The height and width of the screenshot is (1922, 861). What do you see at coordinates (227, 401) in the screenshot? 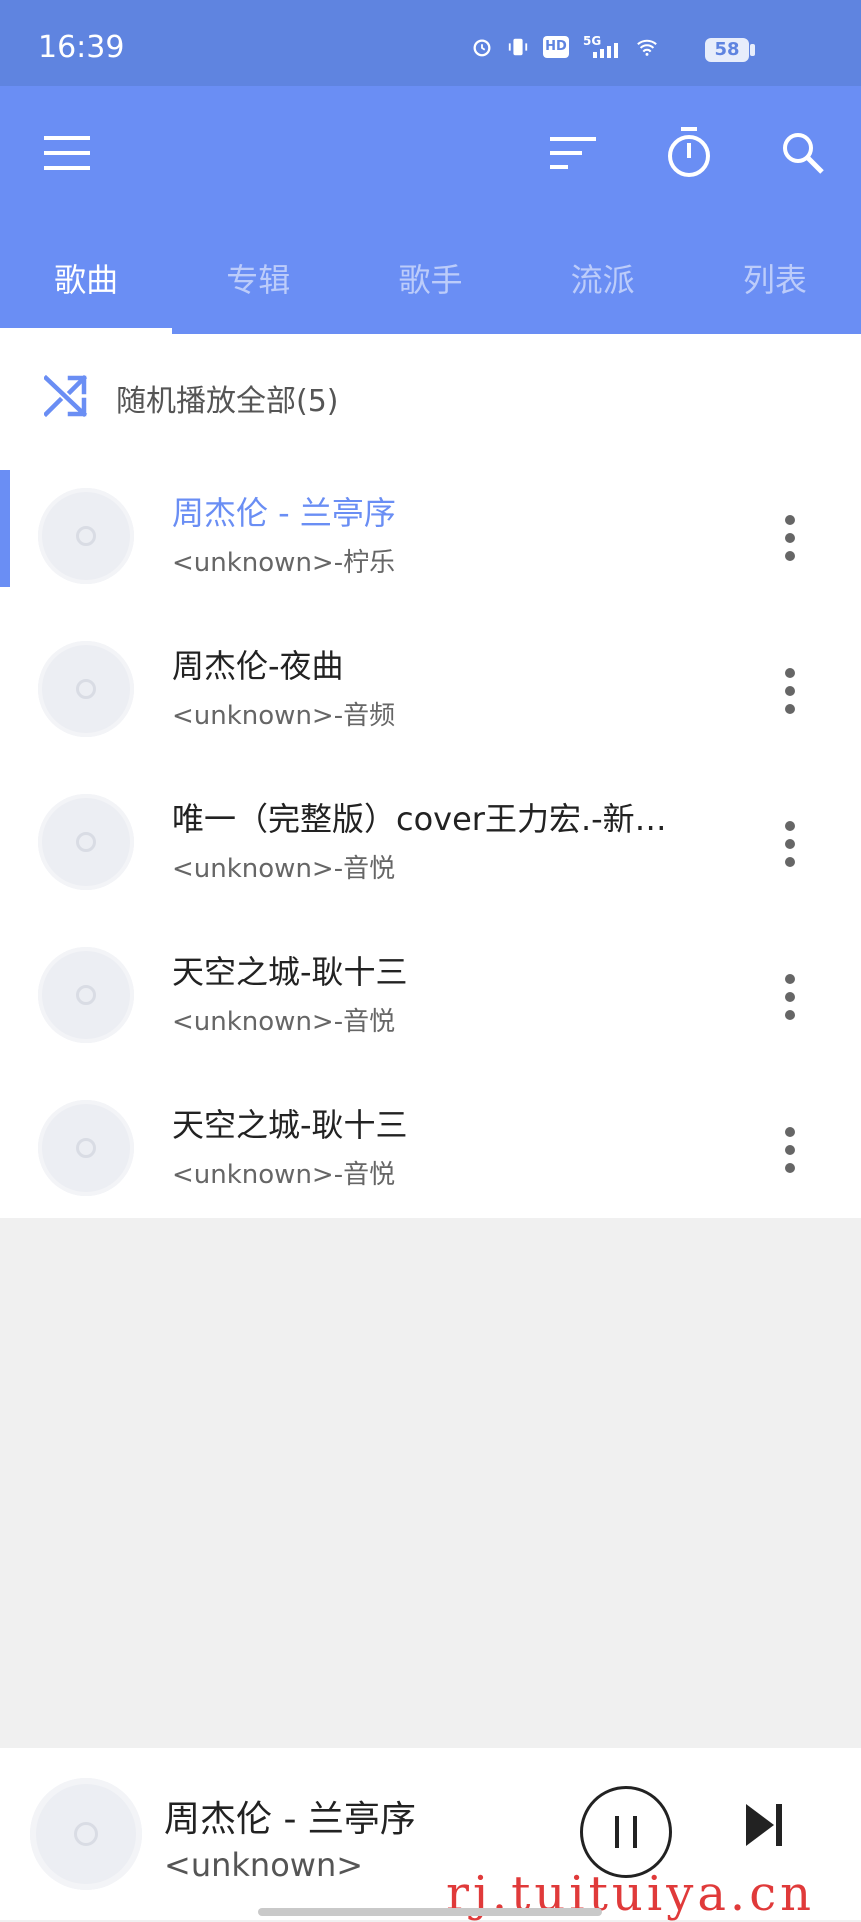
I see `shuffle-all-label: 随机播放全部(5)` at bounding box center [227, 401].